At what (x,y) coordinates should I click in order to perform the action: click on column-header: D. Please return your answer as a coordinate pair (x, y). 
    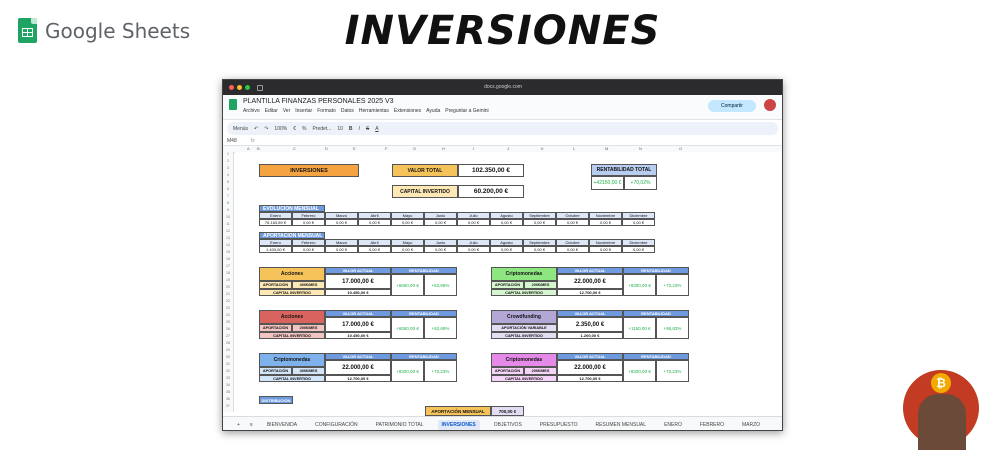
    Looking at the image, I should click on (326, 148).